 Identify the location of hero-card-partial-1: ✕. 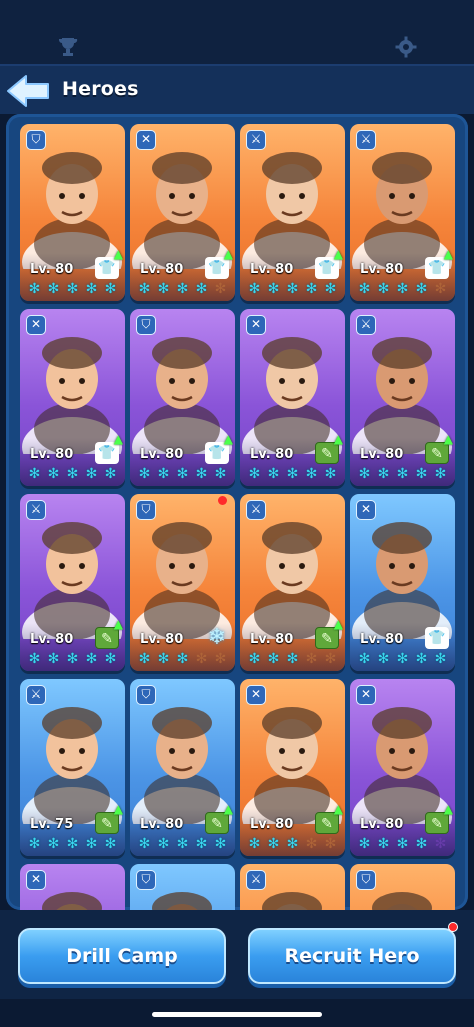
(72, 887).